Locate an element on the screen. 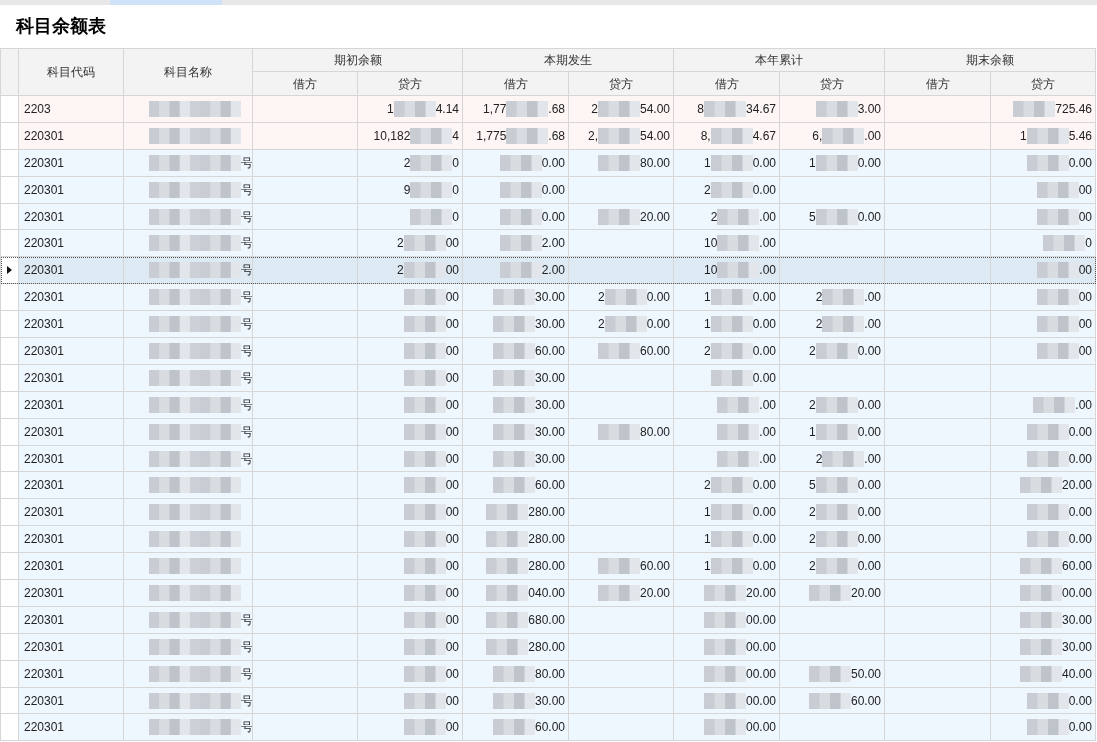 This screenshot has height=742, width=1097. table-row: 220301 号 00 60.00 60.00 2 0.00 2 0.00 00 is located at coordinates (548, 351).